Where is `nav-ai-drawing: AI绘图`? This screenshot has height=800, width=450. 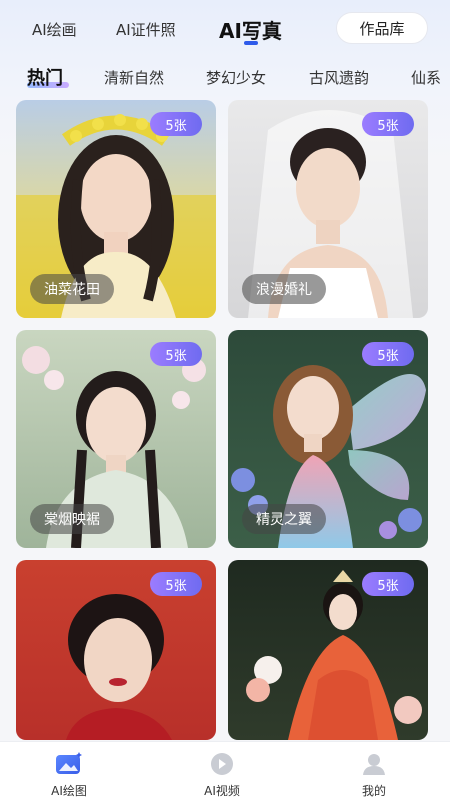
nav-ai-drawing: AI绘图 is located at coordinates (69, 771).